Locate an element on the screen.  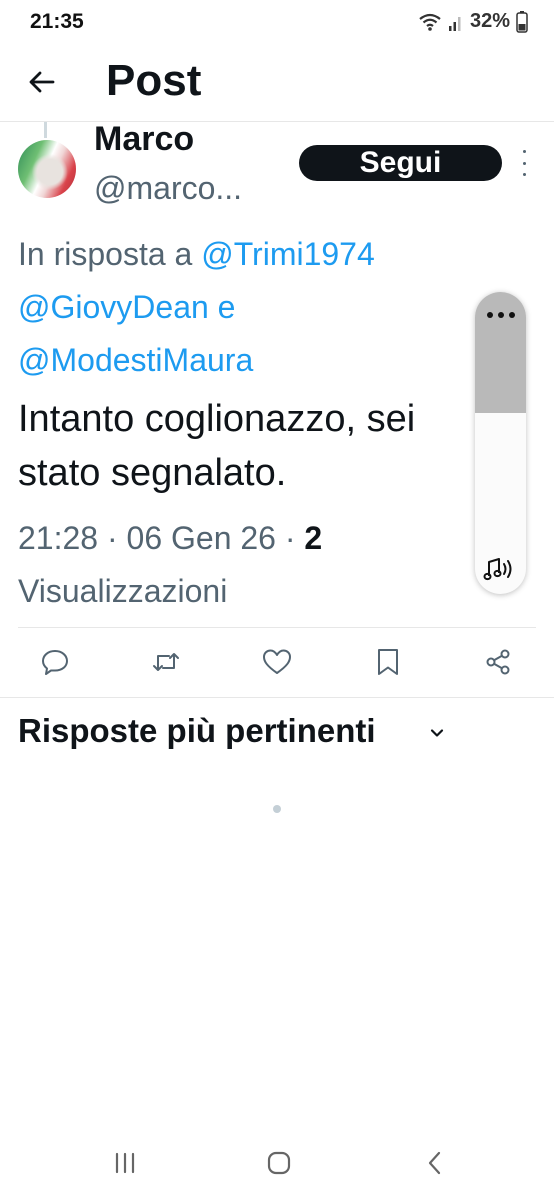
repost-button is located at coordinates (166, 662).